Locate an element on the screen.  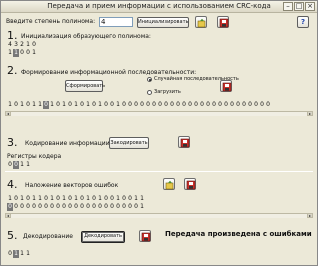
section3-number: 3. is located at coordinates (12, 142).